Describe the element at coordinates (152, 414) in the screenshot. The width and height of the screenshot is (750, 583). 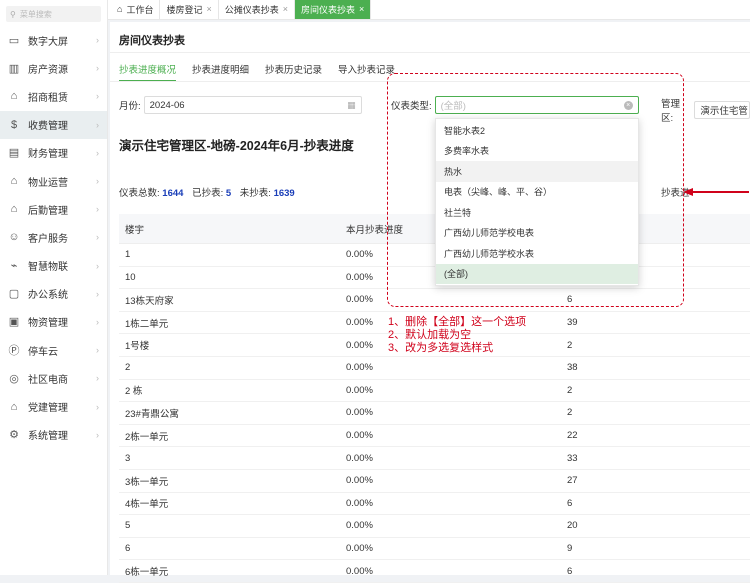
I see `cell-building: 23#青鼎公寓` at that location.